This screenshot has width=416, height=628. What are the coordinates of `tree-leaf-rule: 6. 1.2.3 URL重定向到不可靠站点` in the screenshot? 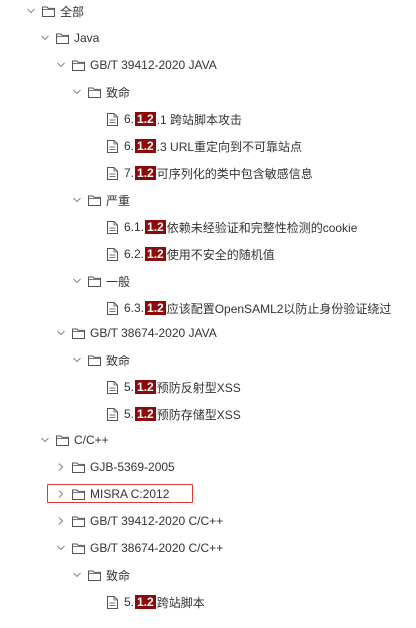 It's located at (204, 146).